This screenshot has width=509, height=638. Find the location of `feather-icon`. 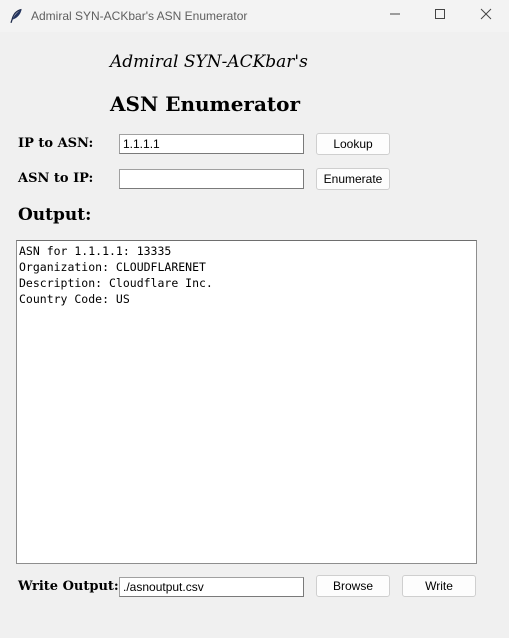

feather-icon is located at coordinates (16, 16).